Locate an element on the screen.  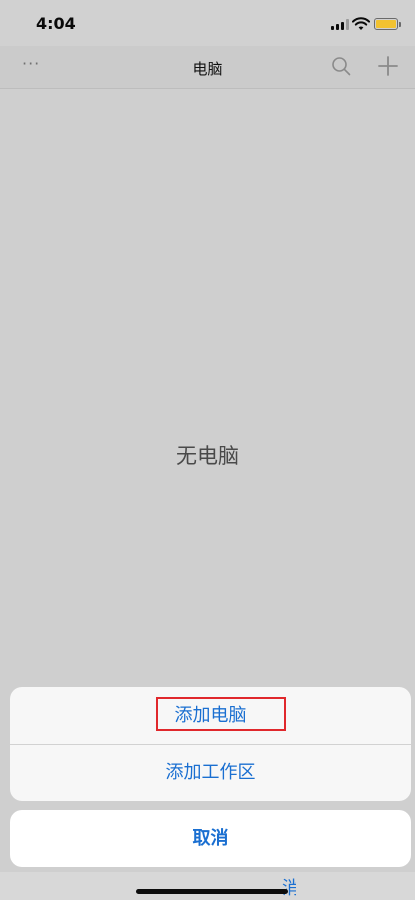
highlight-box is located at coordinates (221, 714).